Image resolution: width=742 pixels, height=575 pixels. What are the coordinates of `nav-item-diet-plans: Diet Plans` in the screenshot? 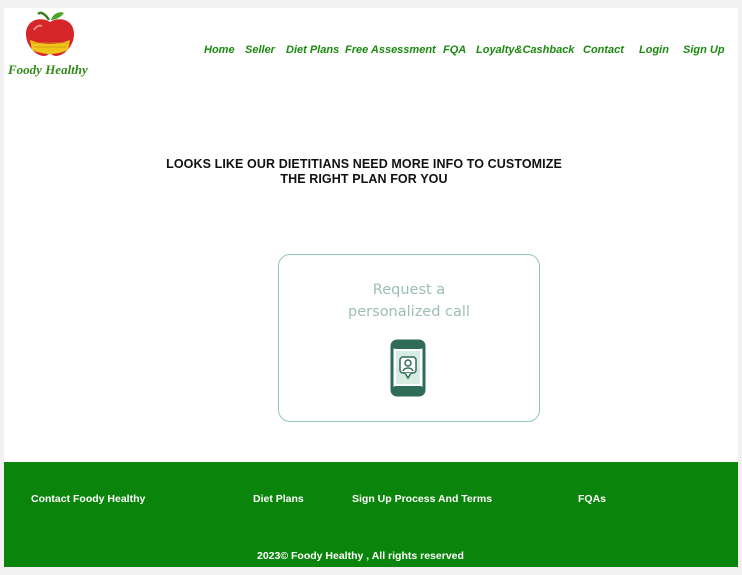 It's located at (312, 50).